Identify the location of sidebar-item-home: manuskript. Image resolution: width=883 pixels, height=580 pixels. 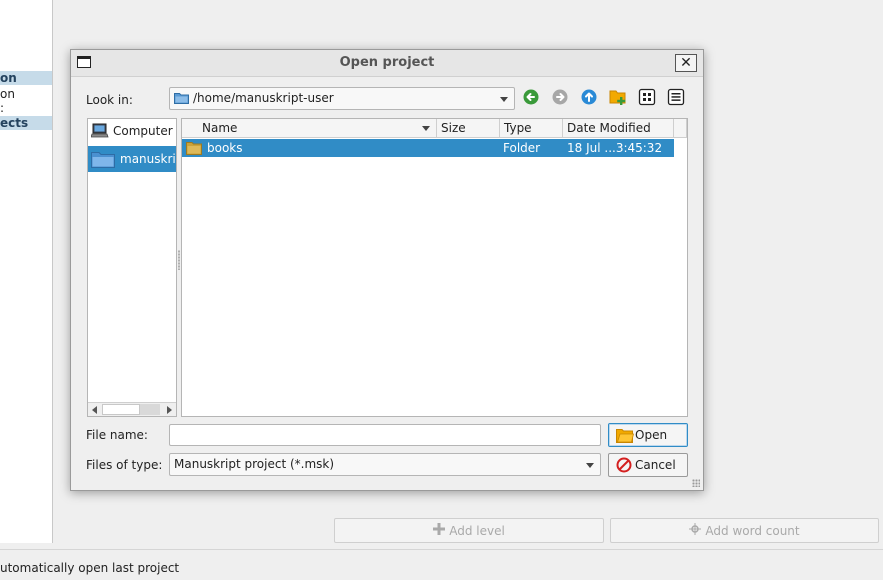
(132, 159).